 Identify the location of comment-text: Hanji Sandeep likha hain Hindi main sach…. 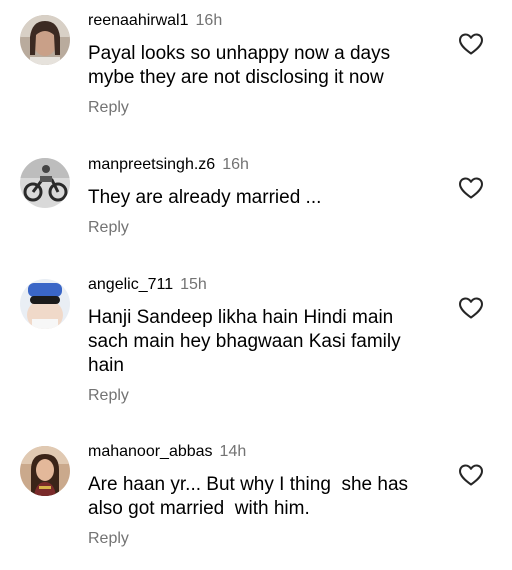
(268, 342).